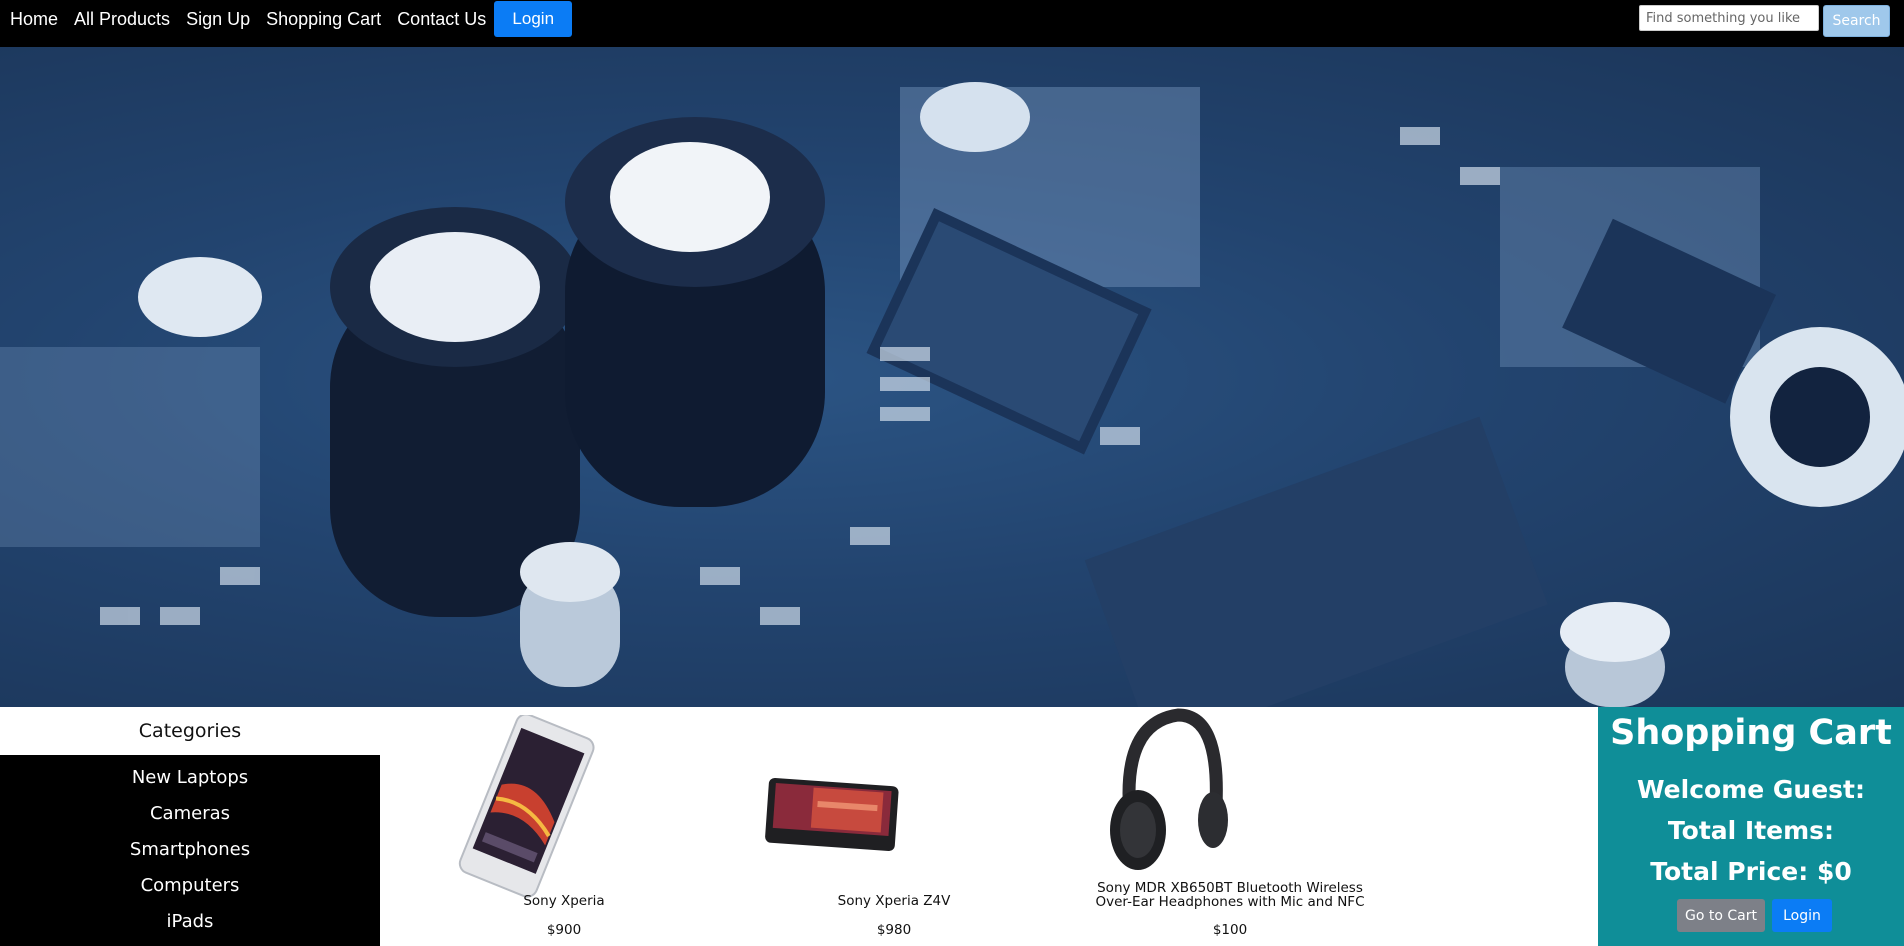 The image size is (1904, 946). What do you see at coordinates (894, 901) in the screenshot?
I see `product-name: Sony Xperia Z4V` at bounding box center [894, 901].